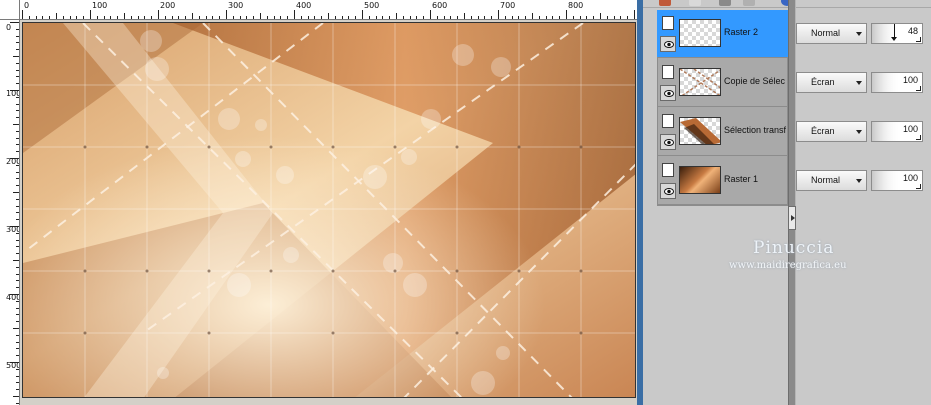 The height and width of the screenshot is (405, 931). Describe the element at coordinates (372, 5) in the screenshot. I see `ruler-label: 500` at that location.